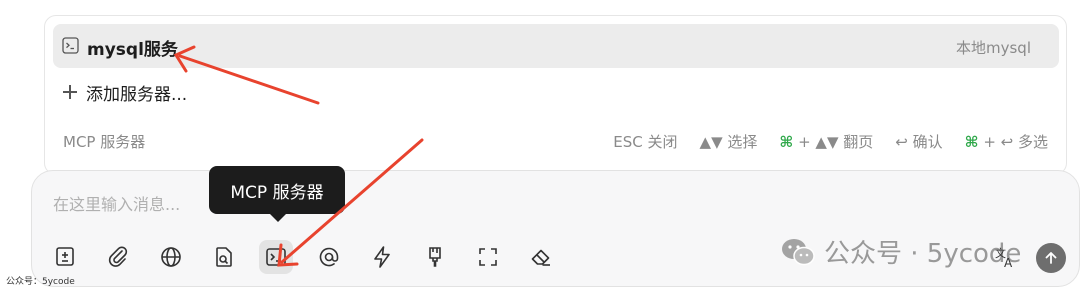 This screenshot has height=293, width=1080. I want to click on brush-button, so click(435, 257).